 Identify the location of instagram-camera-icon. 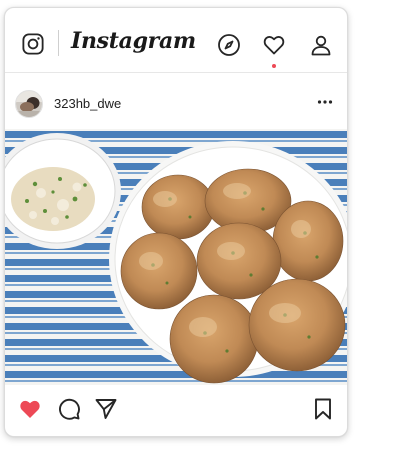
(33, 44).